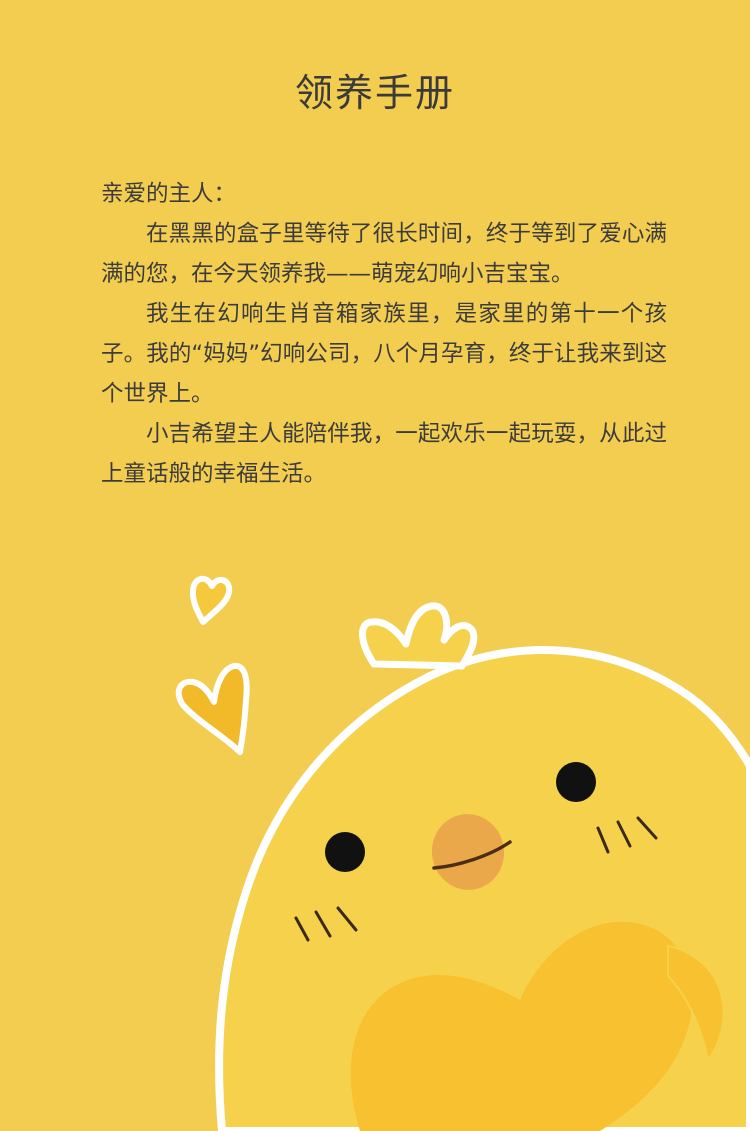  What do you see at coordinates (576, 782) in the screenshot?
I see `chick-right-eye` at bounding box center [576, 782].